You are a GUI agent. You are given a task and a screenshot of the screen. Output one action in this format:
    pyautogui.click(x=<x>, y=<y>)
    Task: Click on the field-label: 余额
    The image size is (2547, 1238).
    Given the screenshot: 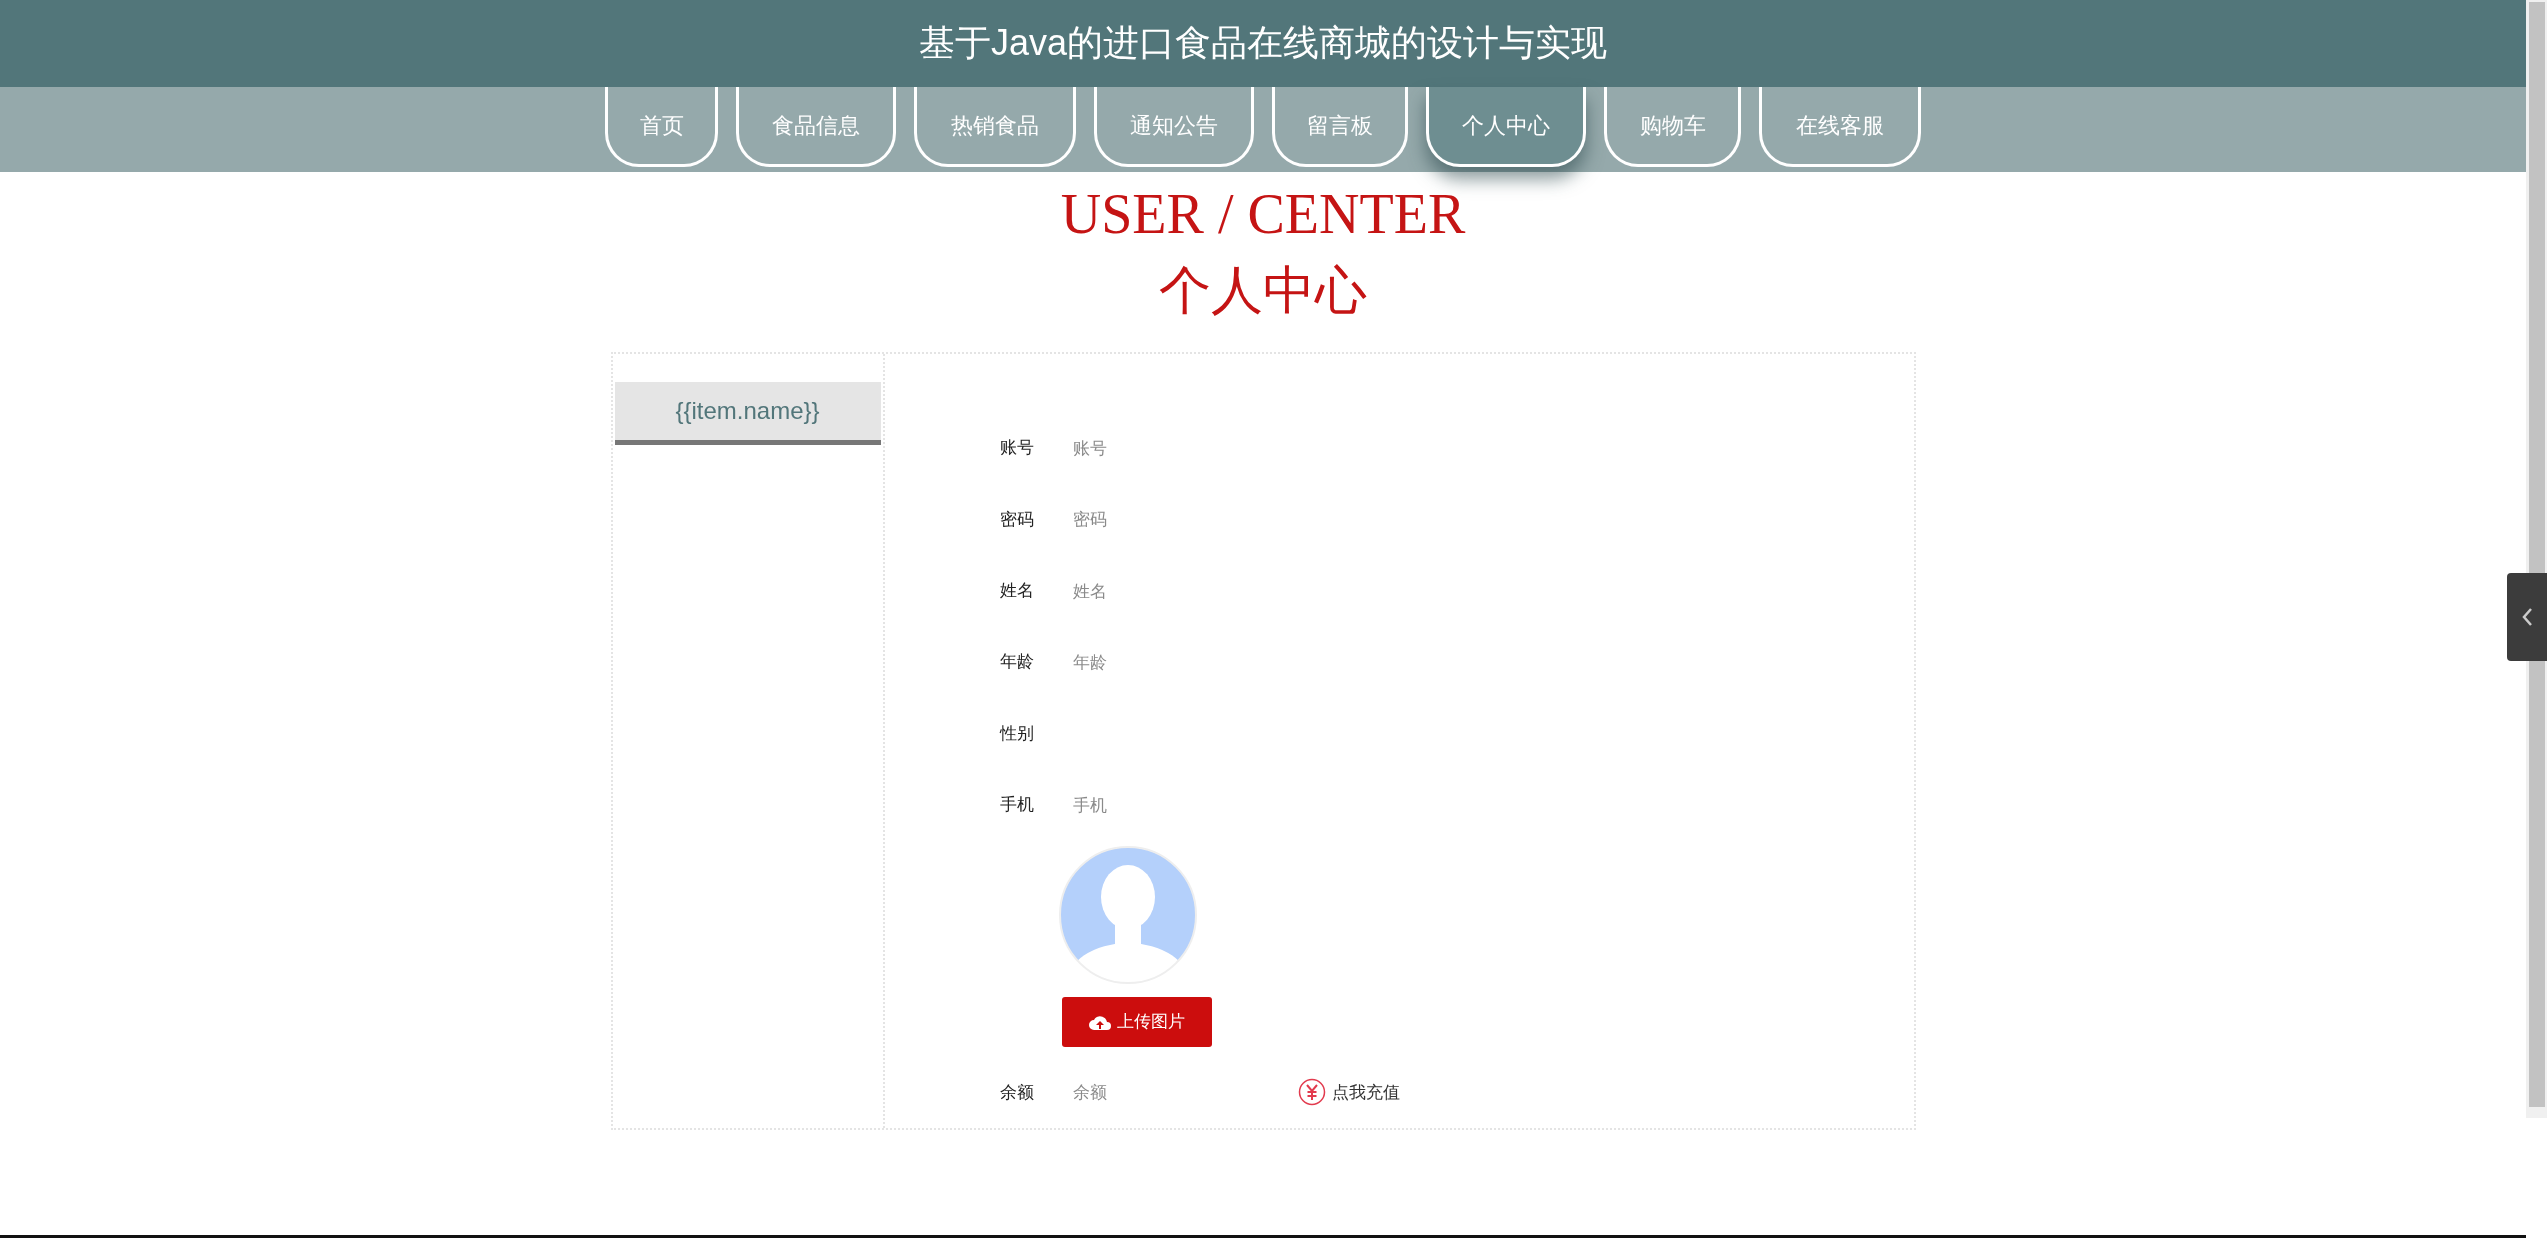 What is the action you would take?
    pyautogui.click(x=1017, y=1092)
    